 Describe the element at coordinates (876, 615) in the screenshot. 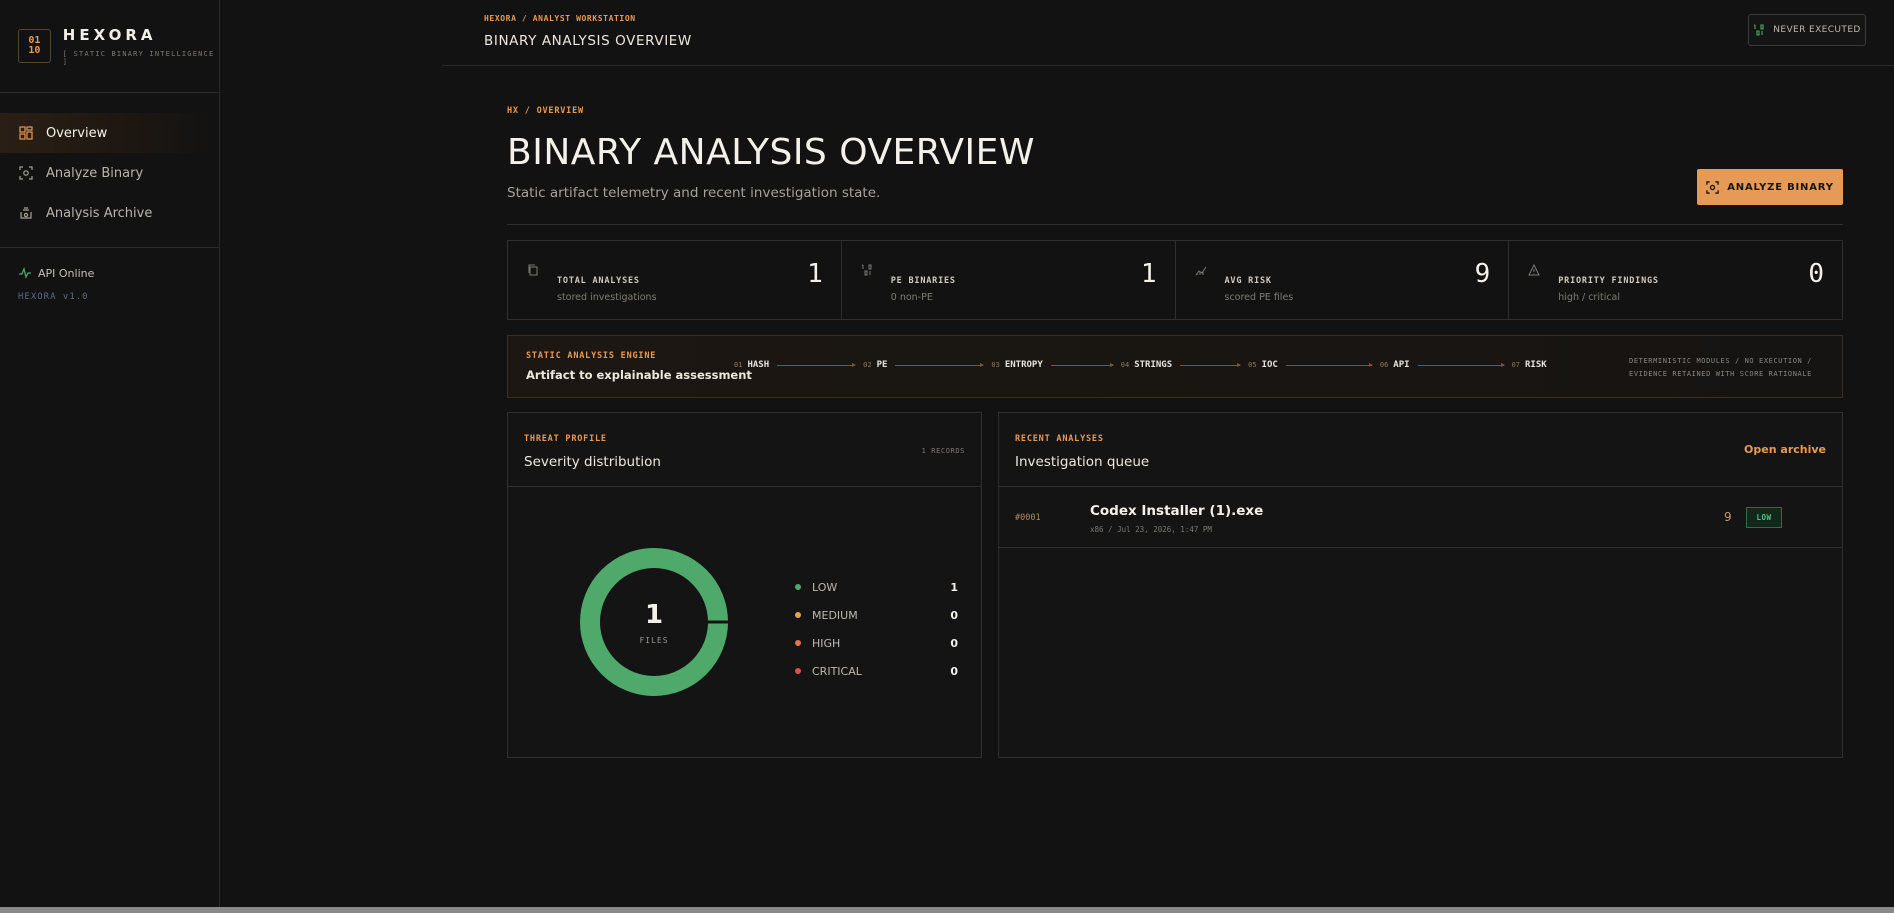

I see `legend-item-medium: MEDIUM 0` at that location.